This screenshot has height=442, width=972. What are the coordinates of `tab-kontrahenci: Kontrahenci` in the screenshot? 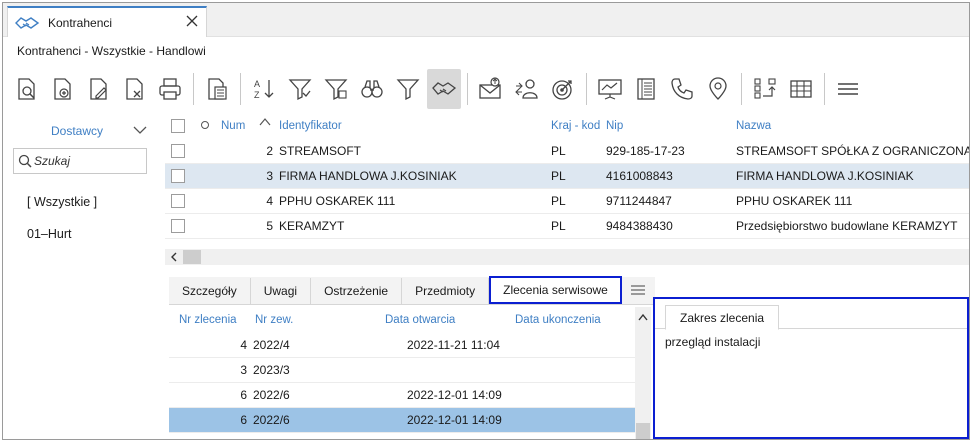 It's located at (107, 21).